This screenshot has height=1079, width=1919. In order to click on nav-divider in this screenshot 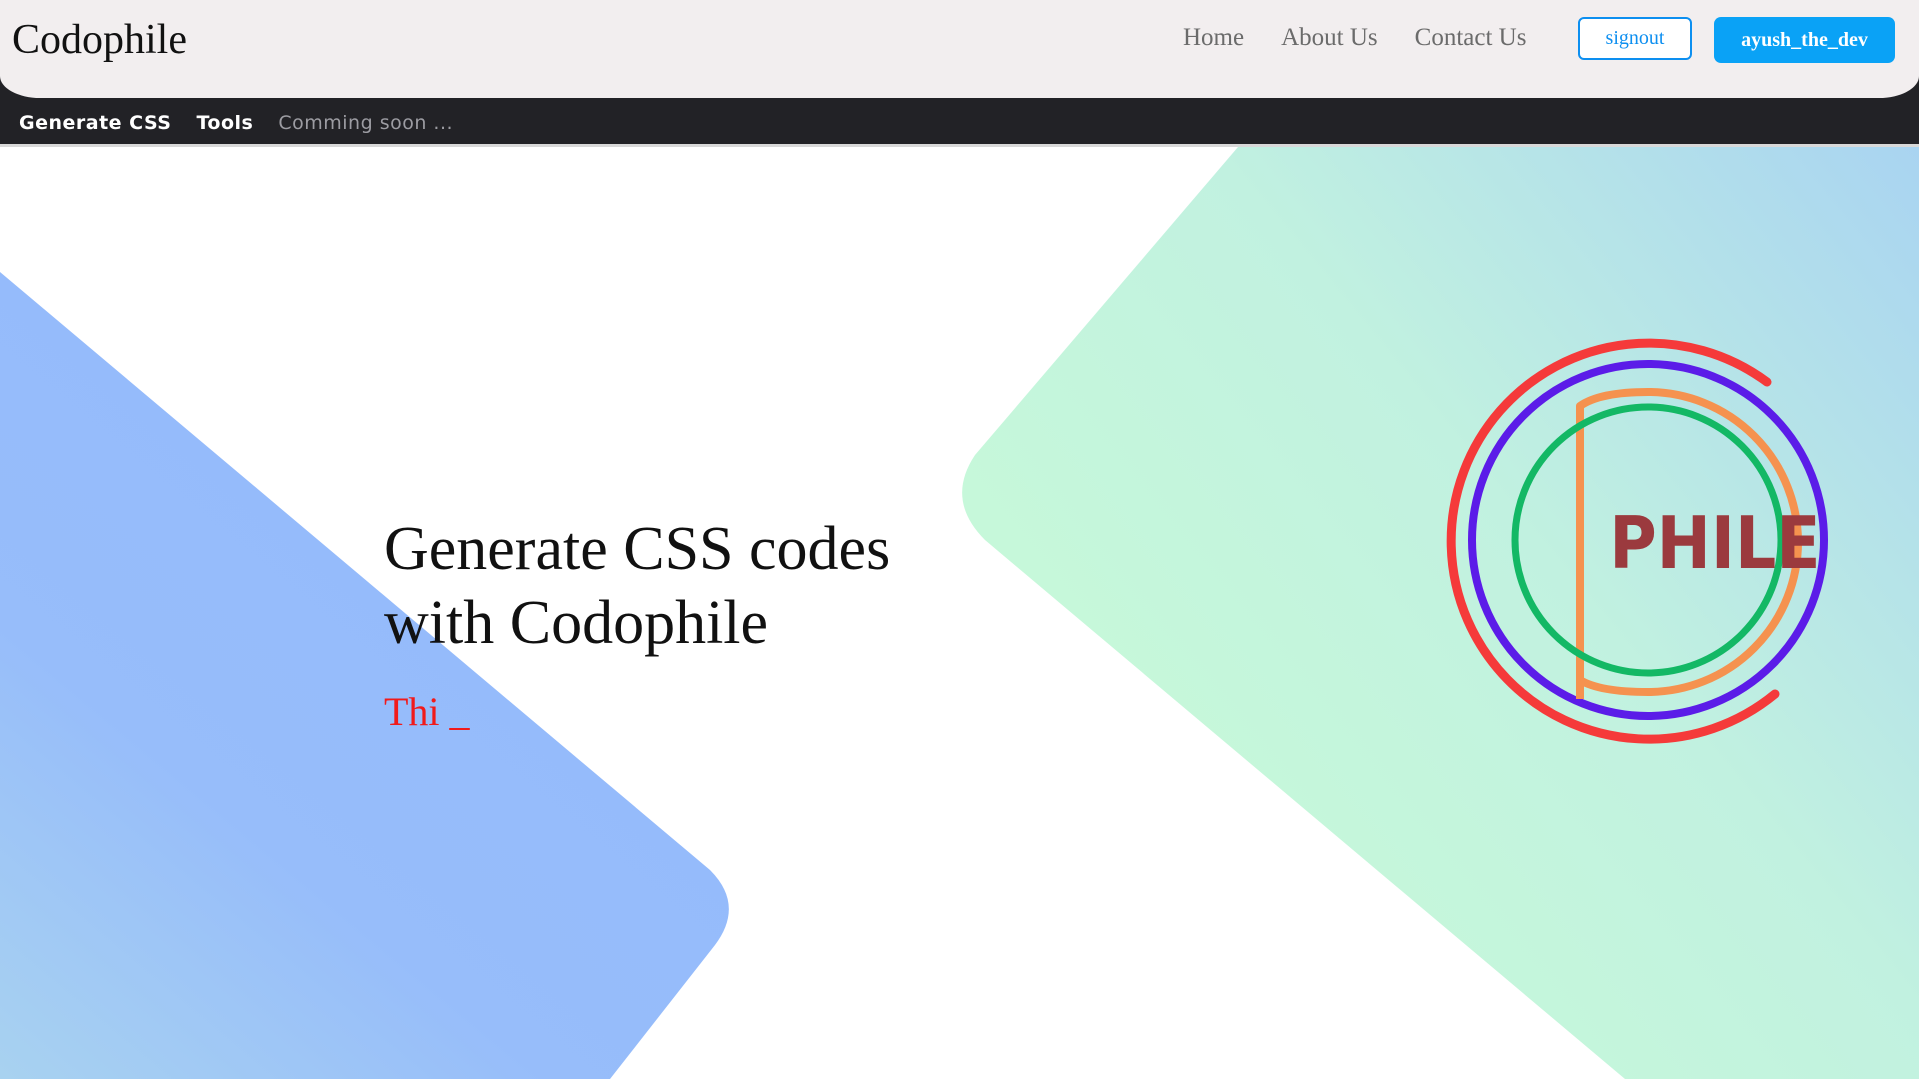, I will do `click(959, 145)`.